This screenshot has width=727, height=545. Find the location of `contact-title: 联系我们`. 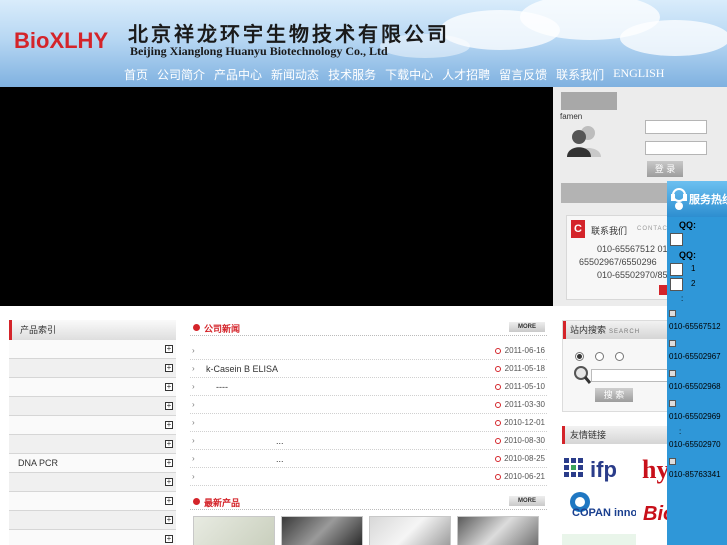

contact-title: 联系我们 is located at coordinates (609, 231).